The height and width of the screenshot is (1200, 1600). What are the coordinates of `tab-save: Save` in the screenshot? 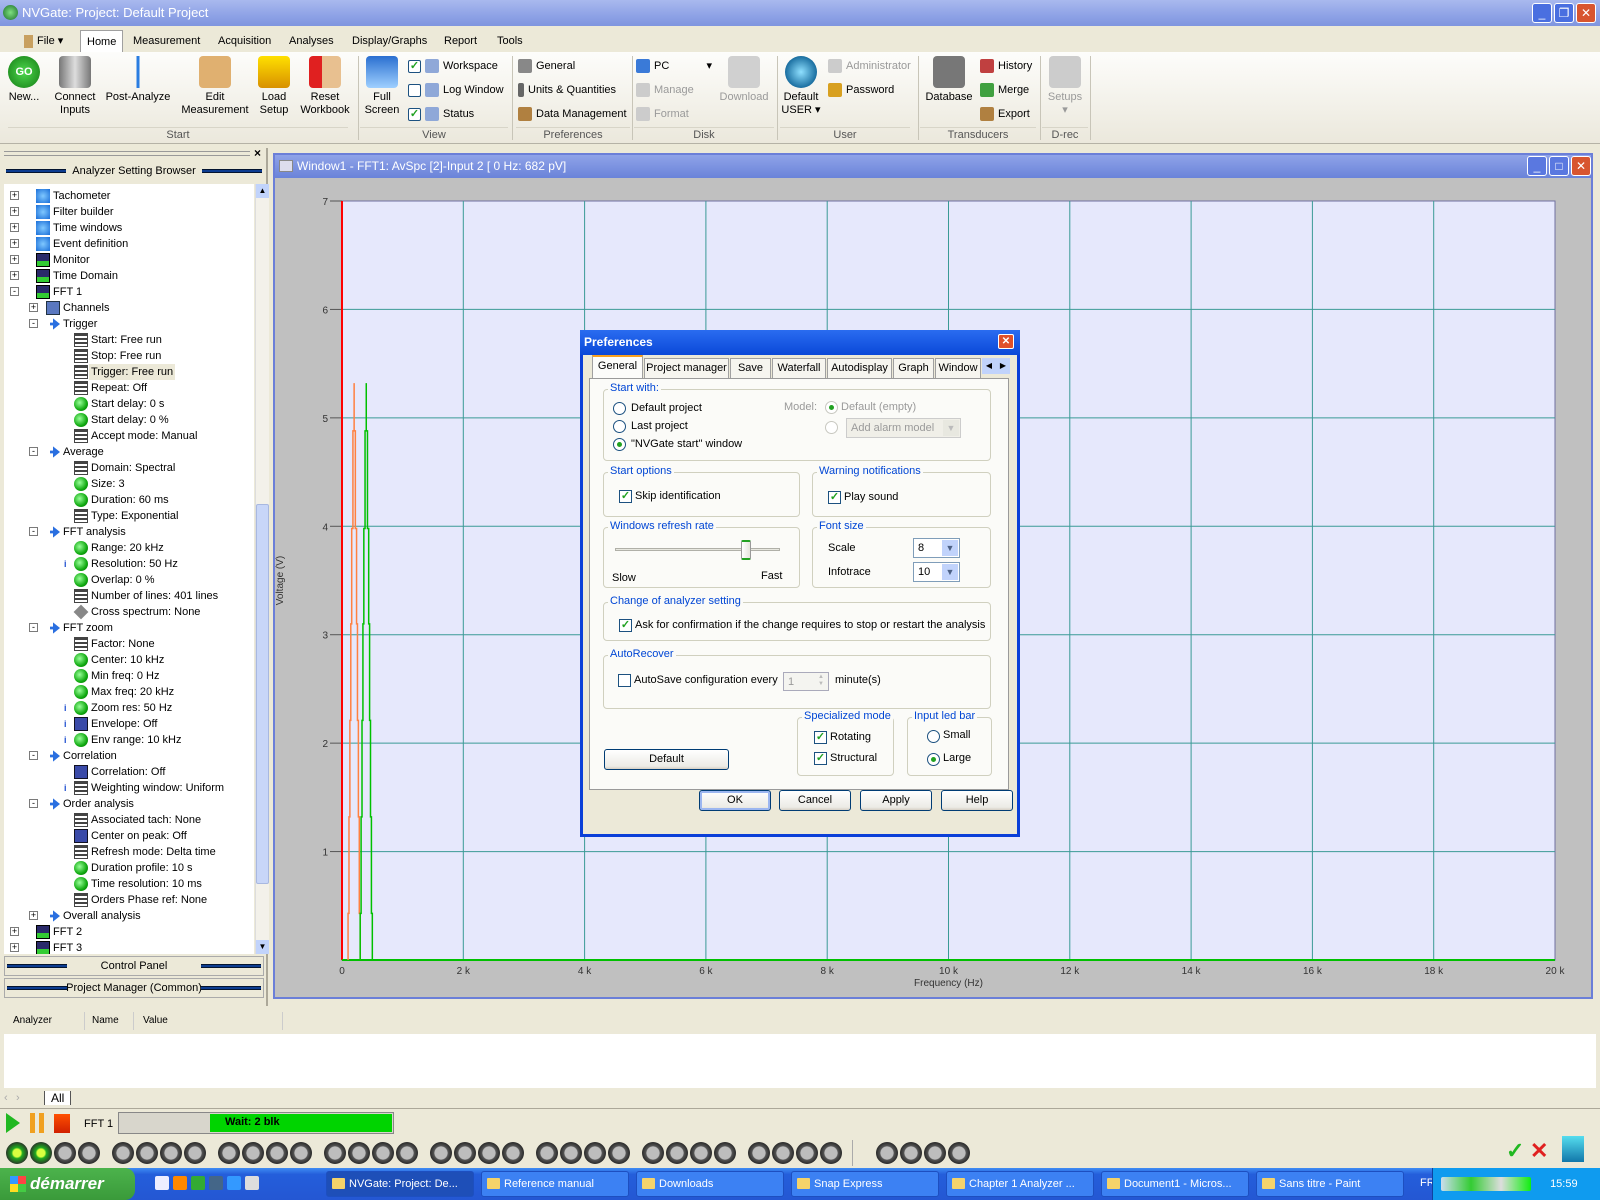 It's located at (750, 368).